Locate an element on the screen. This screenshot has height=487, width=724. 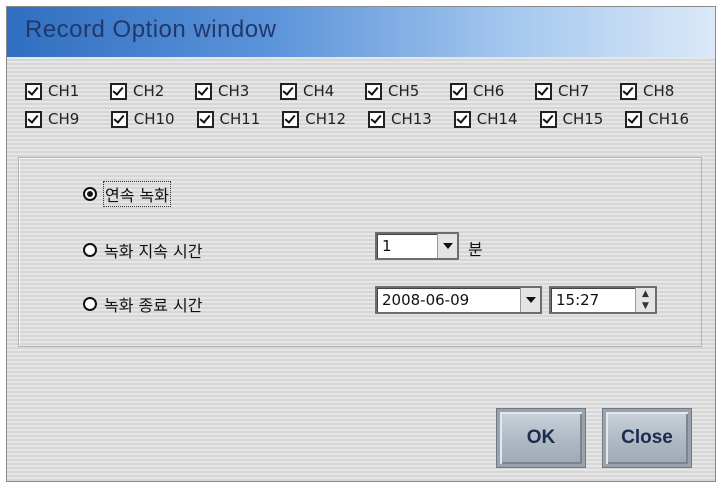
channel-label: CH7 is located at coordinates (574, 91).